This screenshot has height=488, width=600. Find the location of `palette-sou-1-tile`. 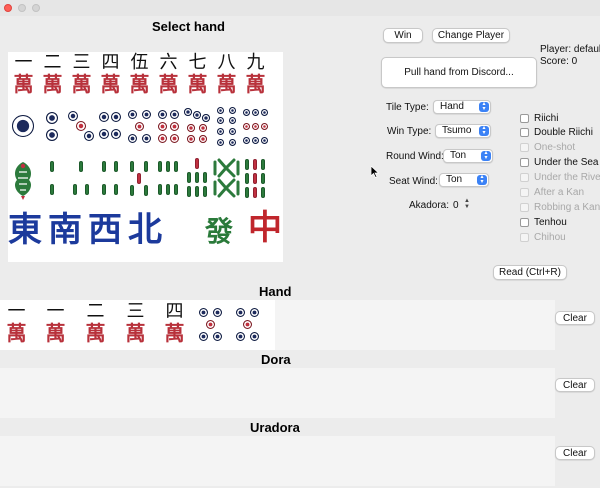

palette-sou-1-tile is located at coordinates (23, 178).